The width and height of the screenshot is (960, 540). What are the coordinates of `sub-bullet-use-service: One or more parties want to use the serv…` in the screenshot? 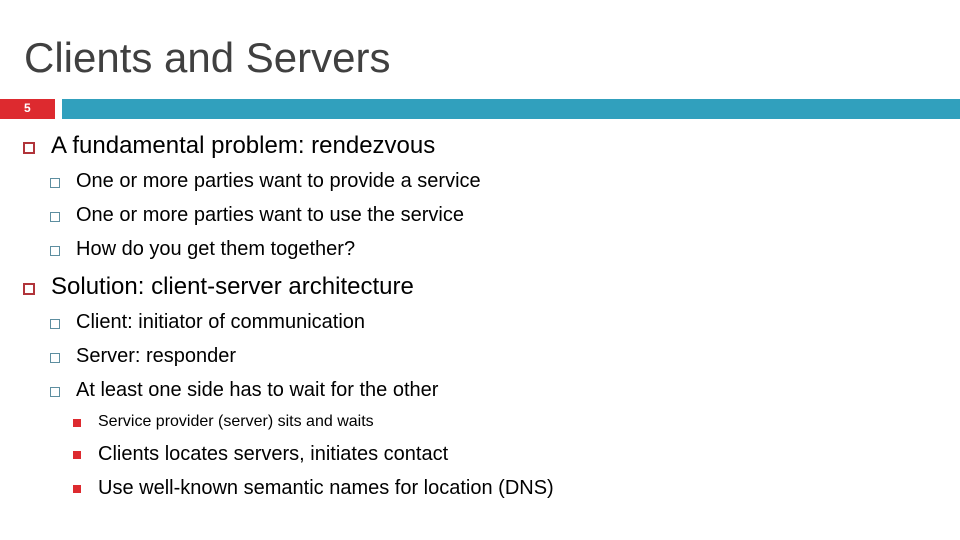 It's located at (270, 215).